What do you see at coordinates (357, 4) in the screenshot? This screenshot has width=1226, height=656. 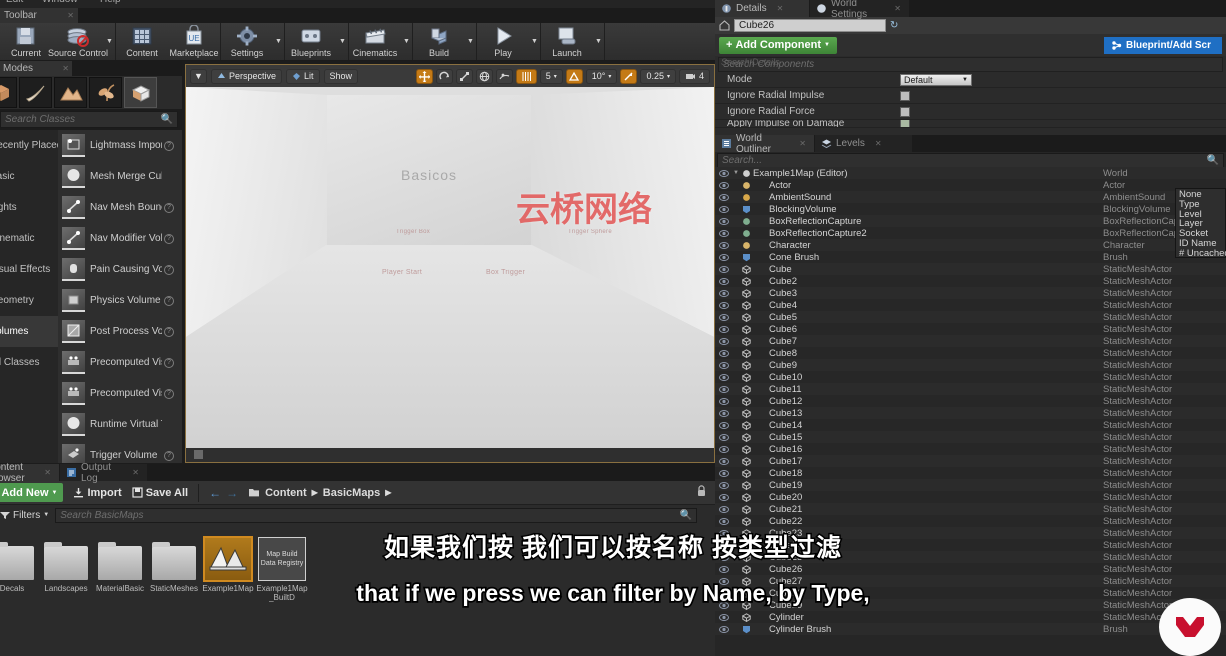 I see `menu-bar: Edit Window Help` at bounding box center [357, 4].